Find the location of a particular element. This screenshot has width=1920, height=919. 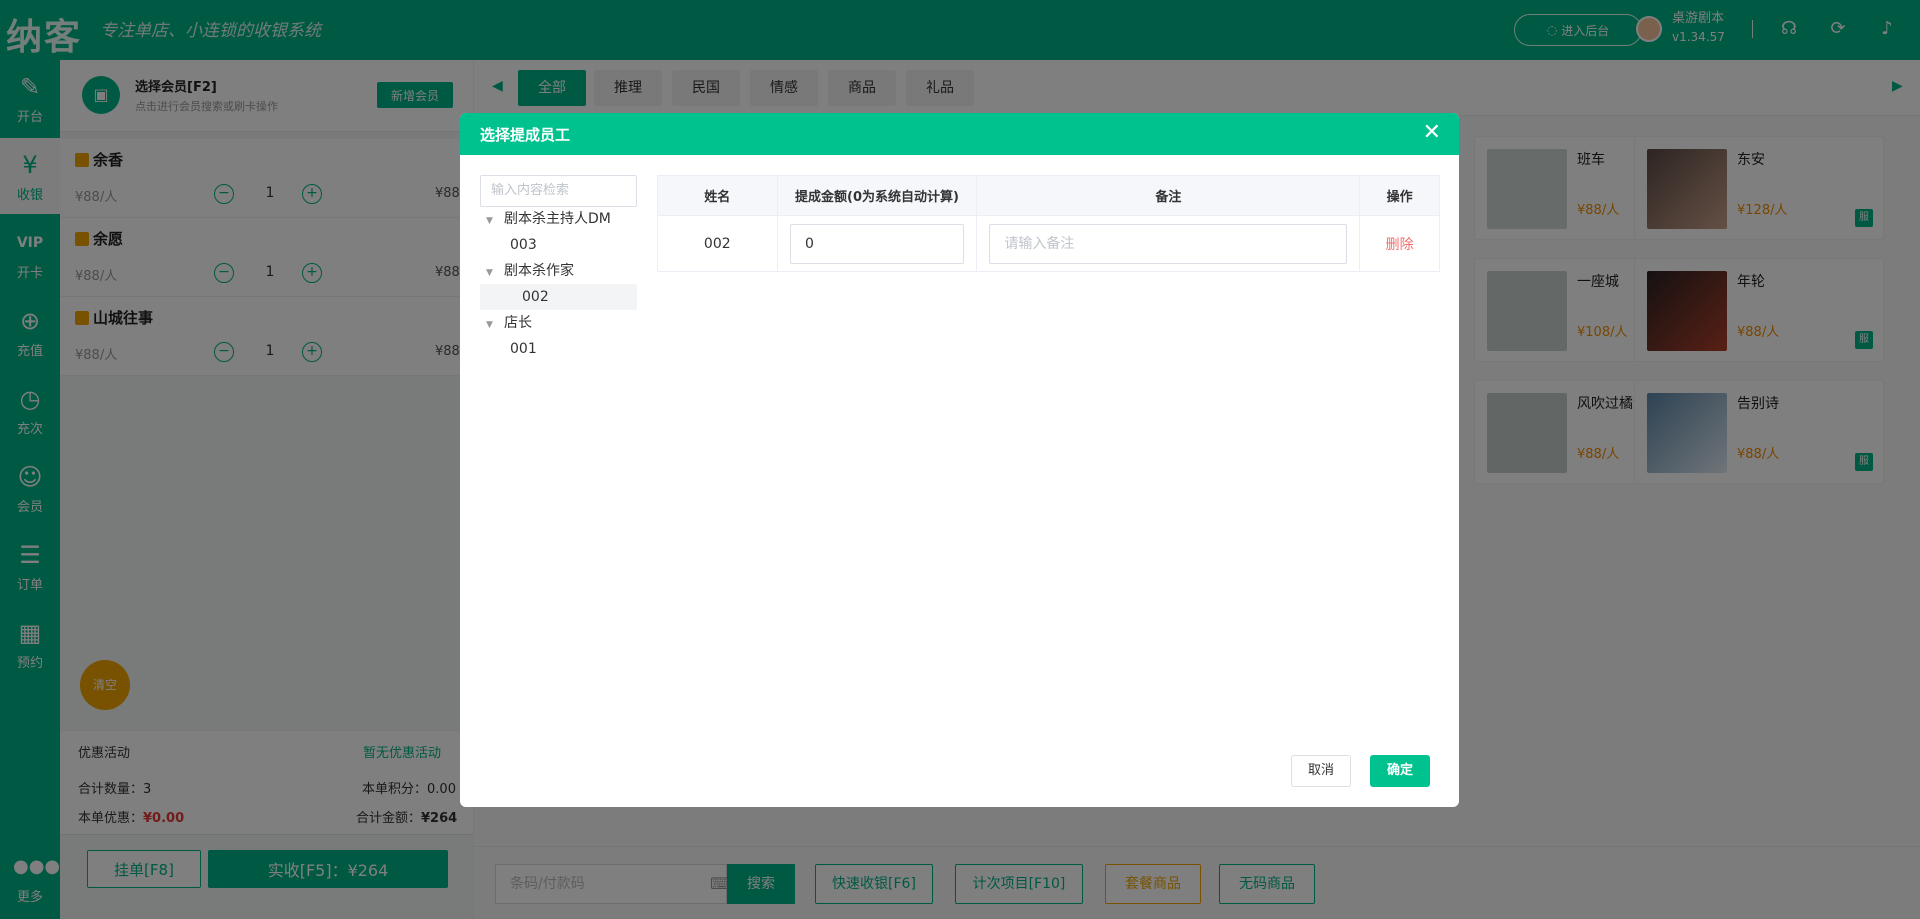

tree-search-input: 输入内容检索 is located at coordinates (558, 191).